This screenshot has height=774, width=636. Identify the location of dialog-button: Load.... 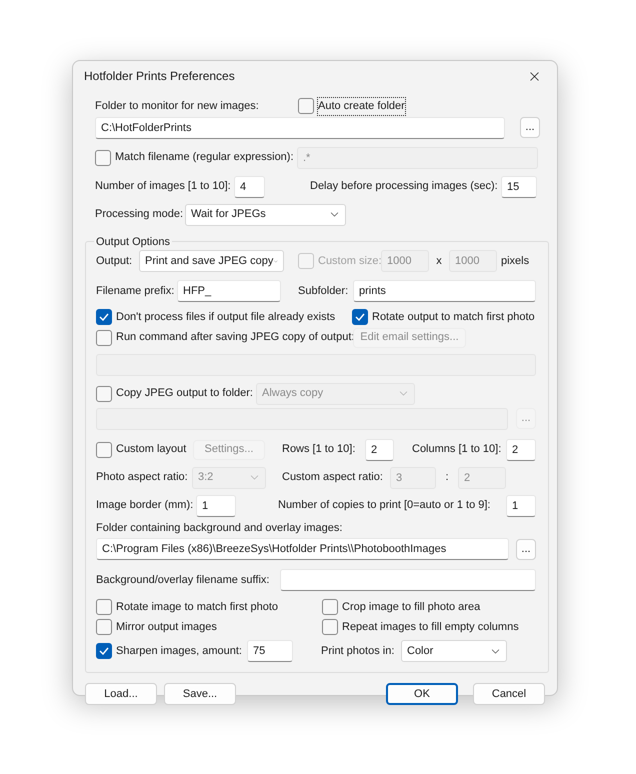
(121, 694).